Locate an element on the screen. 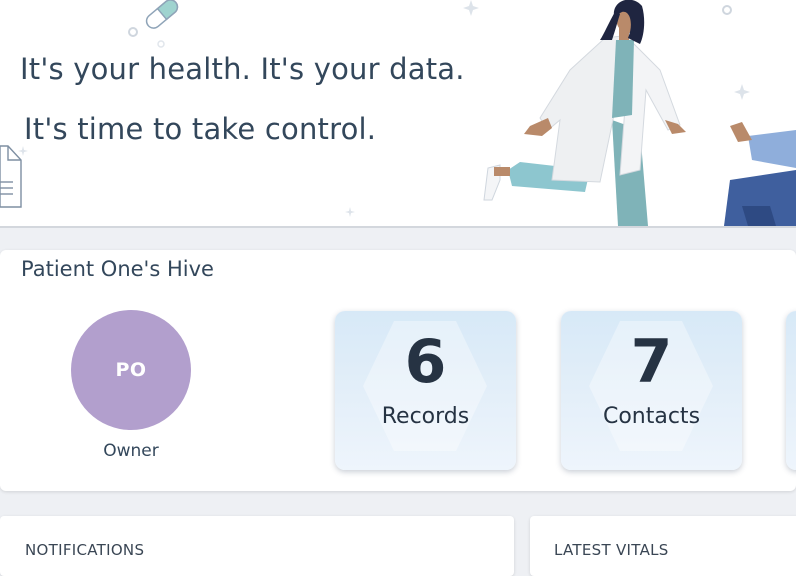 The height and width of the screenshot is (576, 796). records-tile: 6 Records is located at coordinates (425, 390).